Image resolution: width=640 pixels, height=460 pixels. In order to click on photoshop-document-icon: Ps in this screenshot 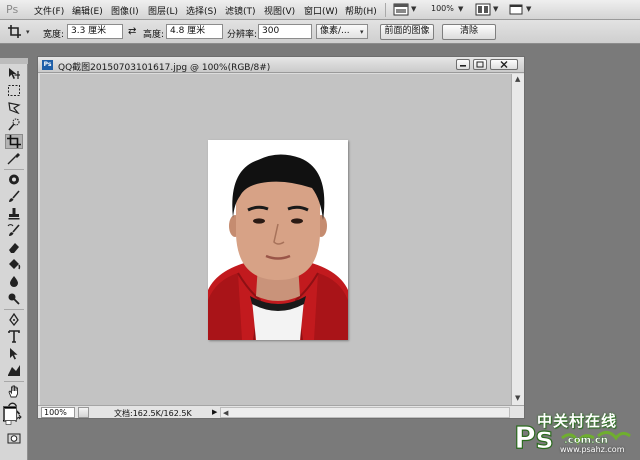, I will do `click(47, 65)`.